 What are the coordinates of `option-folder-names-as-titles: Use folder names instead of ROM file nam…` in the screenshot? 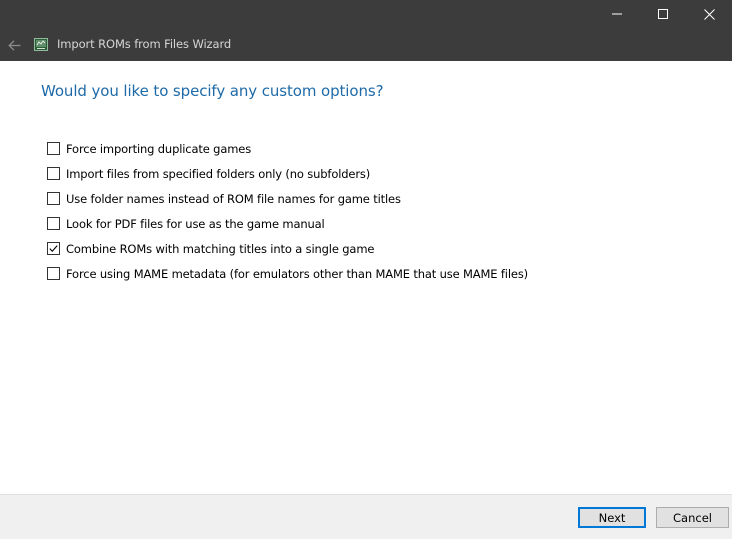 It's located at (287, 198).